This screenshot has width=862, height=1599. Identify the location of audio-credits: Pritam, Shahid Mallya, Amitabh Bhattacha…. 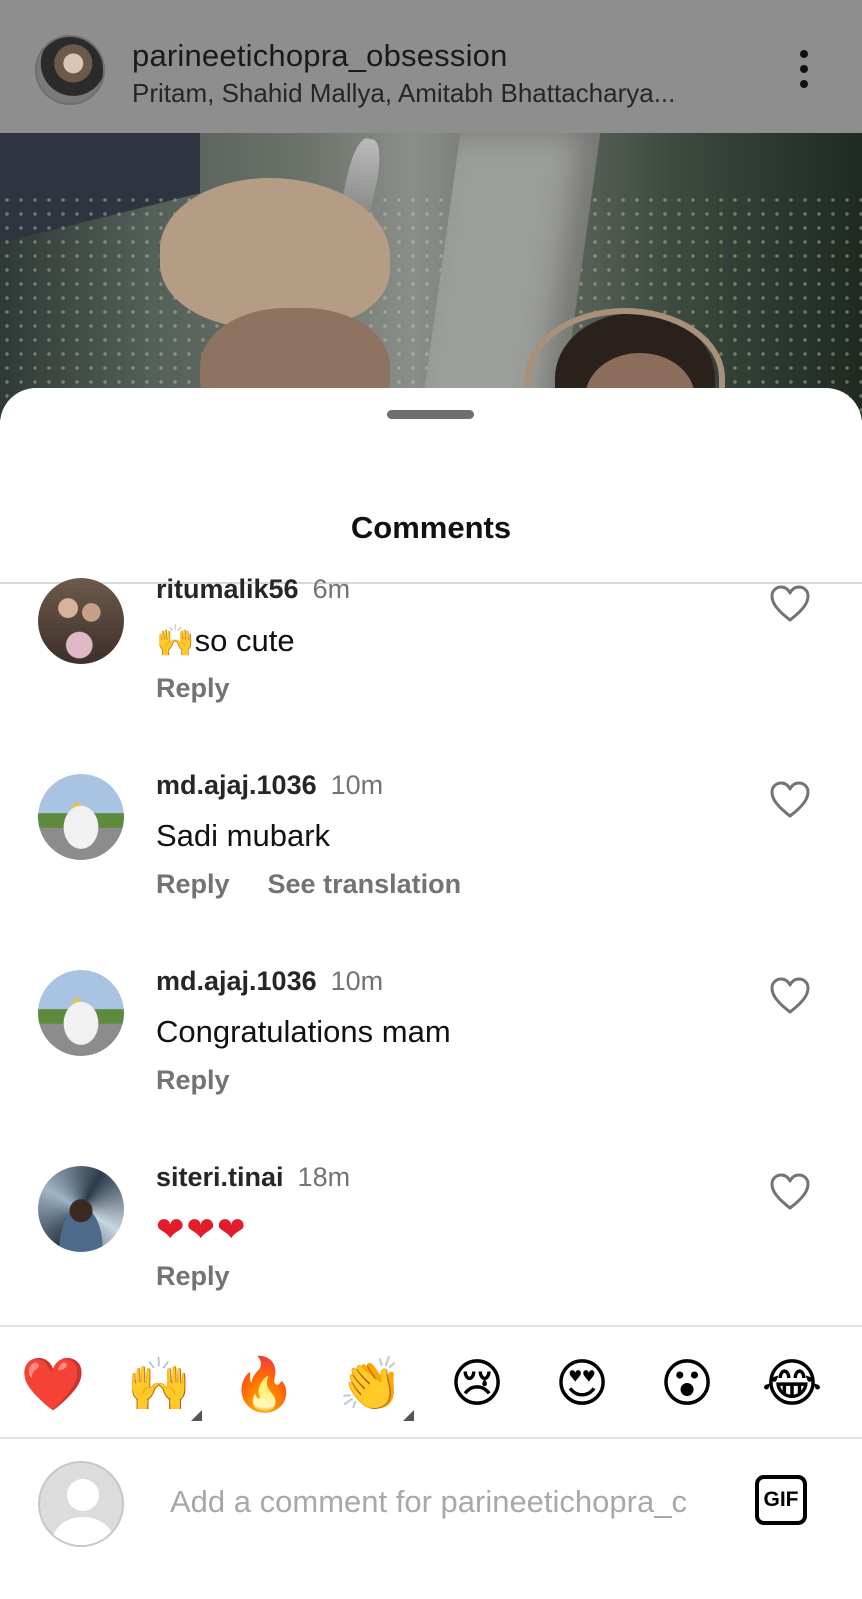
(403, 93).